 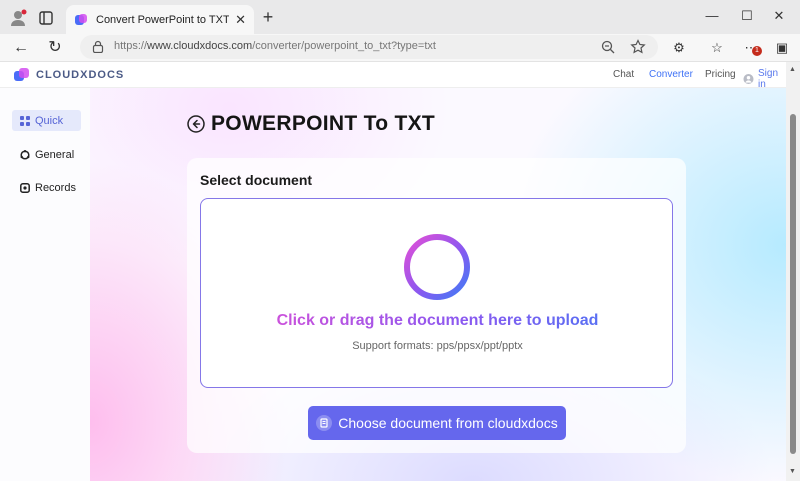 What do you see at coordinates (712, 16) in the screenshot?
I see `minimize-button: —` at bounding box center [712, 16].